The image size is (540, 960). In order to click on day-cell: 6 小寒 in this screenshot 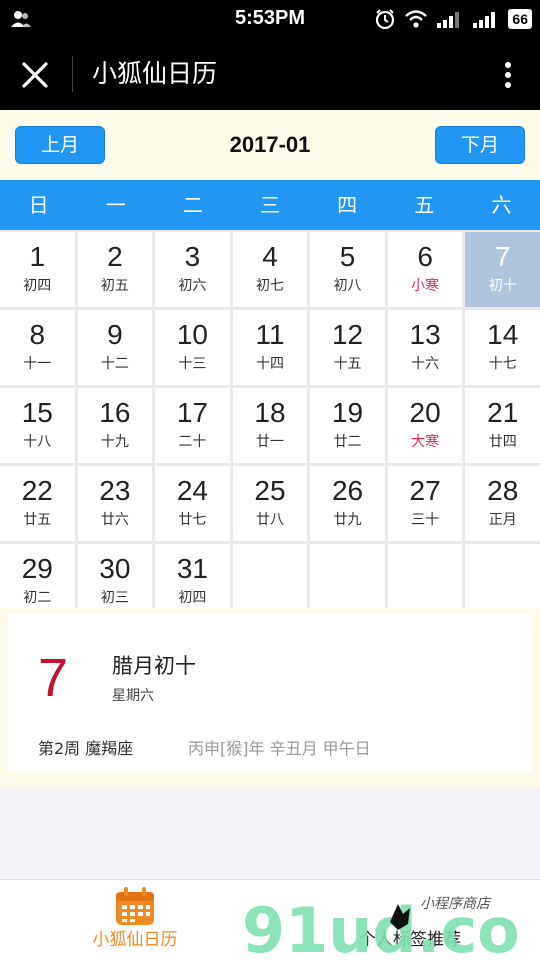, I will do `click(425, 269)`.